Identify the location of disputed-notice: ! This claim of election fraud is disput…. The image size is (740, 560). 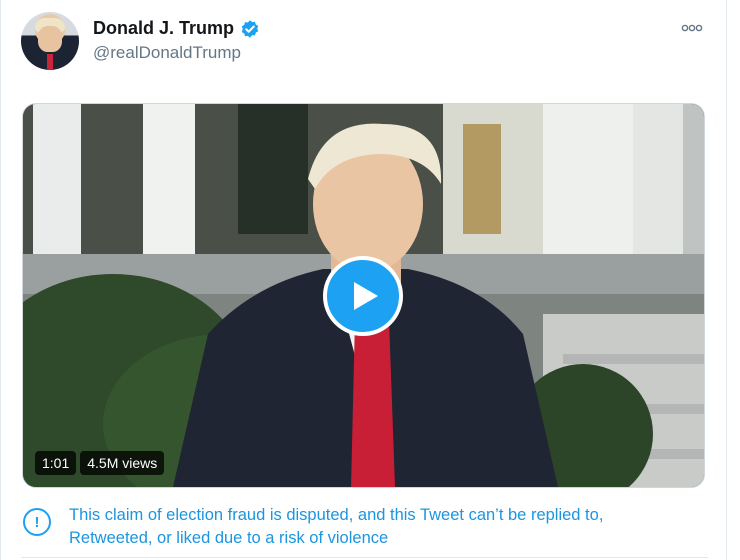
(356, 527).